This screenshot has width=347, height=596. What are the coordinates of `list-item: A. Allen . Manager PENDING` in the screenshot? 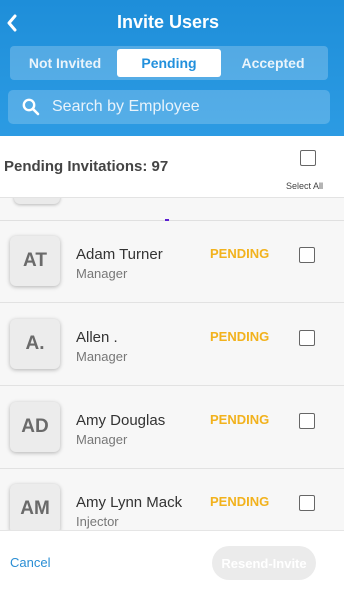 It's located at (172, 345).